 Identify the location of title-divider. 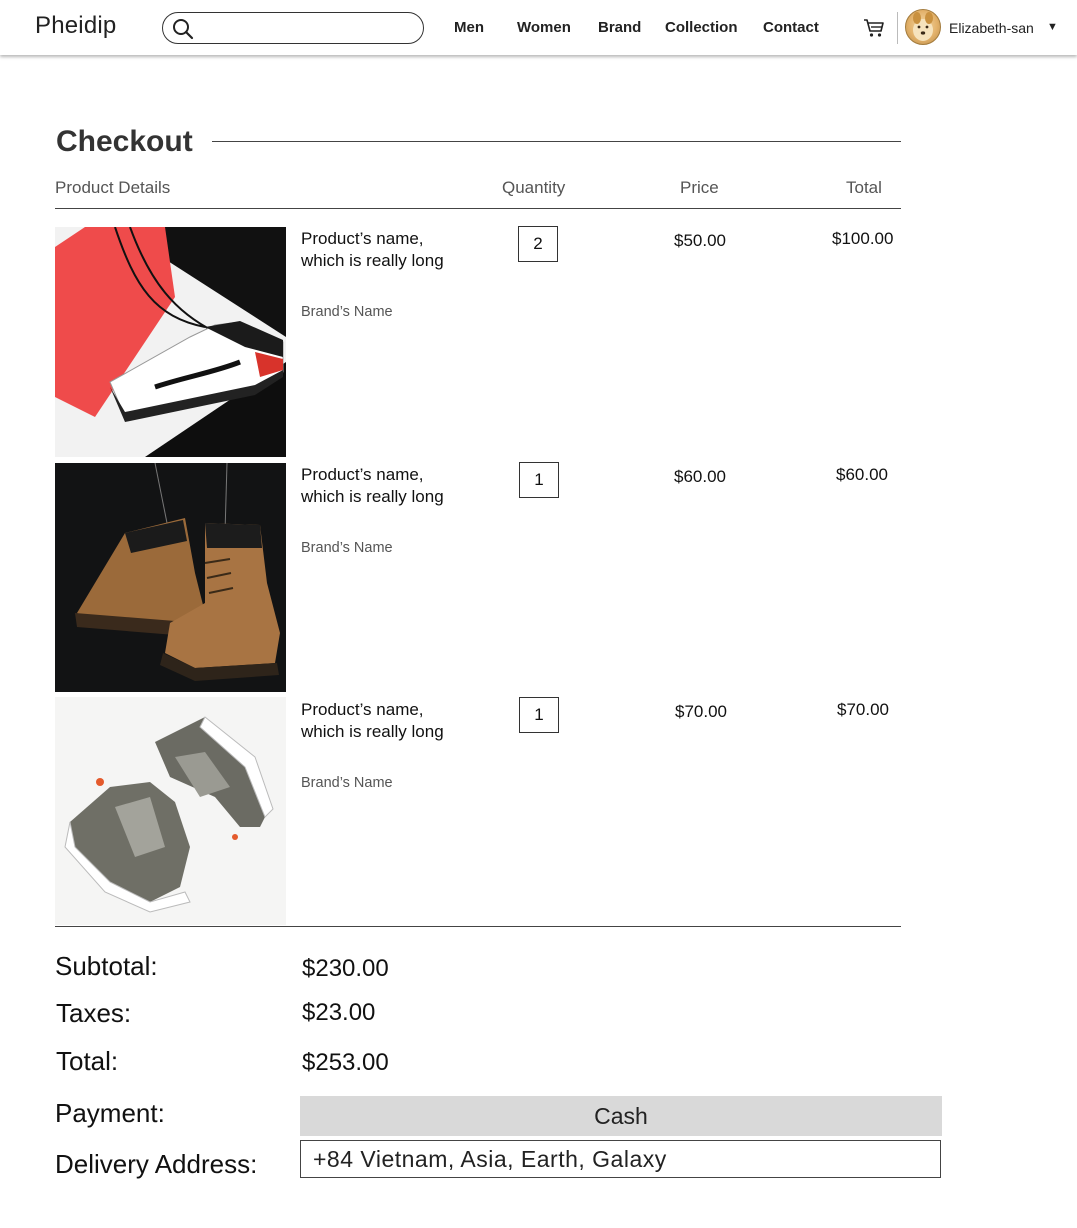
(556, 141).